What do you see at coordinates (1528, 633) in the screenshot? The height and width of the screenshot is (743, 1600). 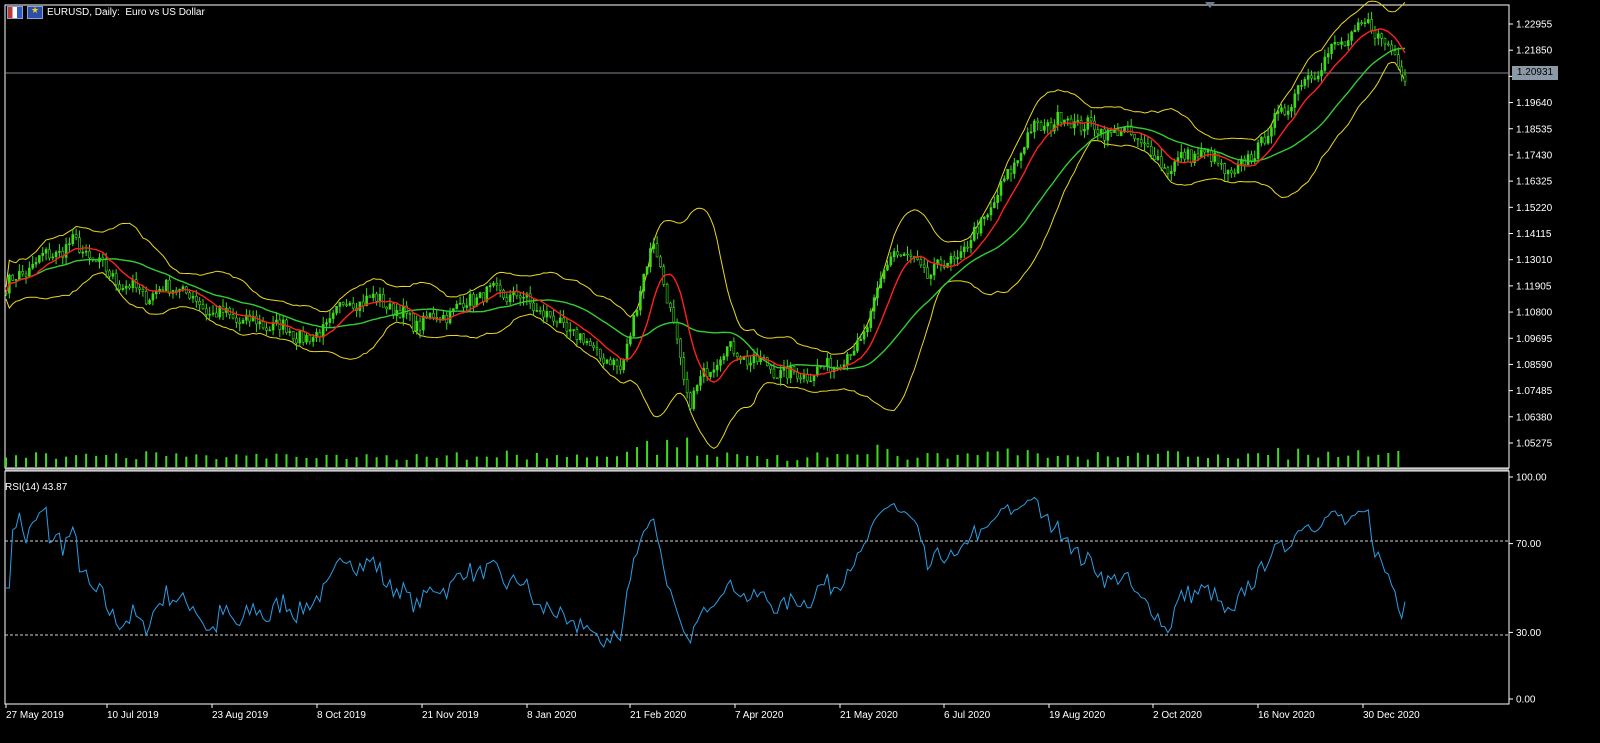 I see `rsi-tick-label: 30.00` at bounding box center [1528, 633].